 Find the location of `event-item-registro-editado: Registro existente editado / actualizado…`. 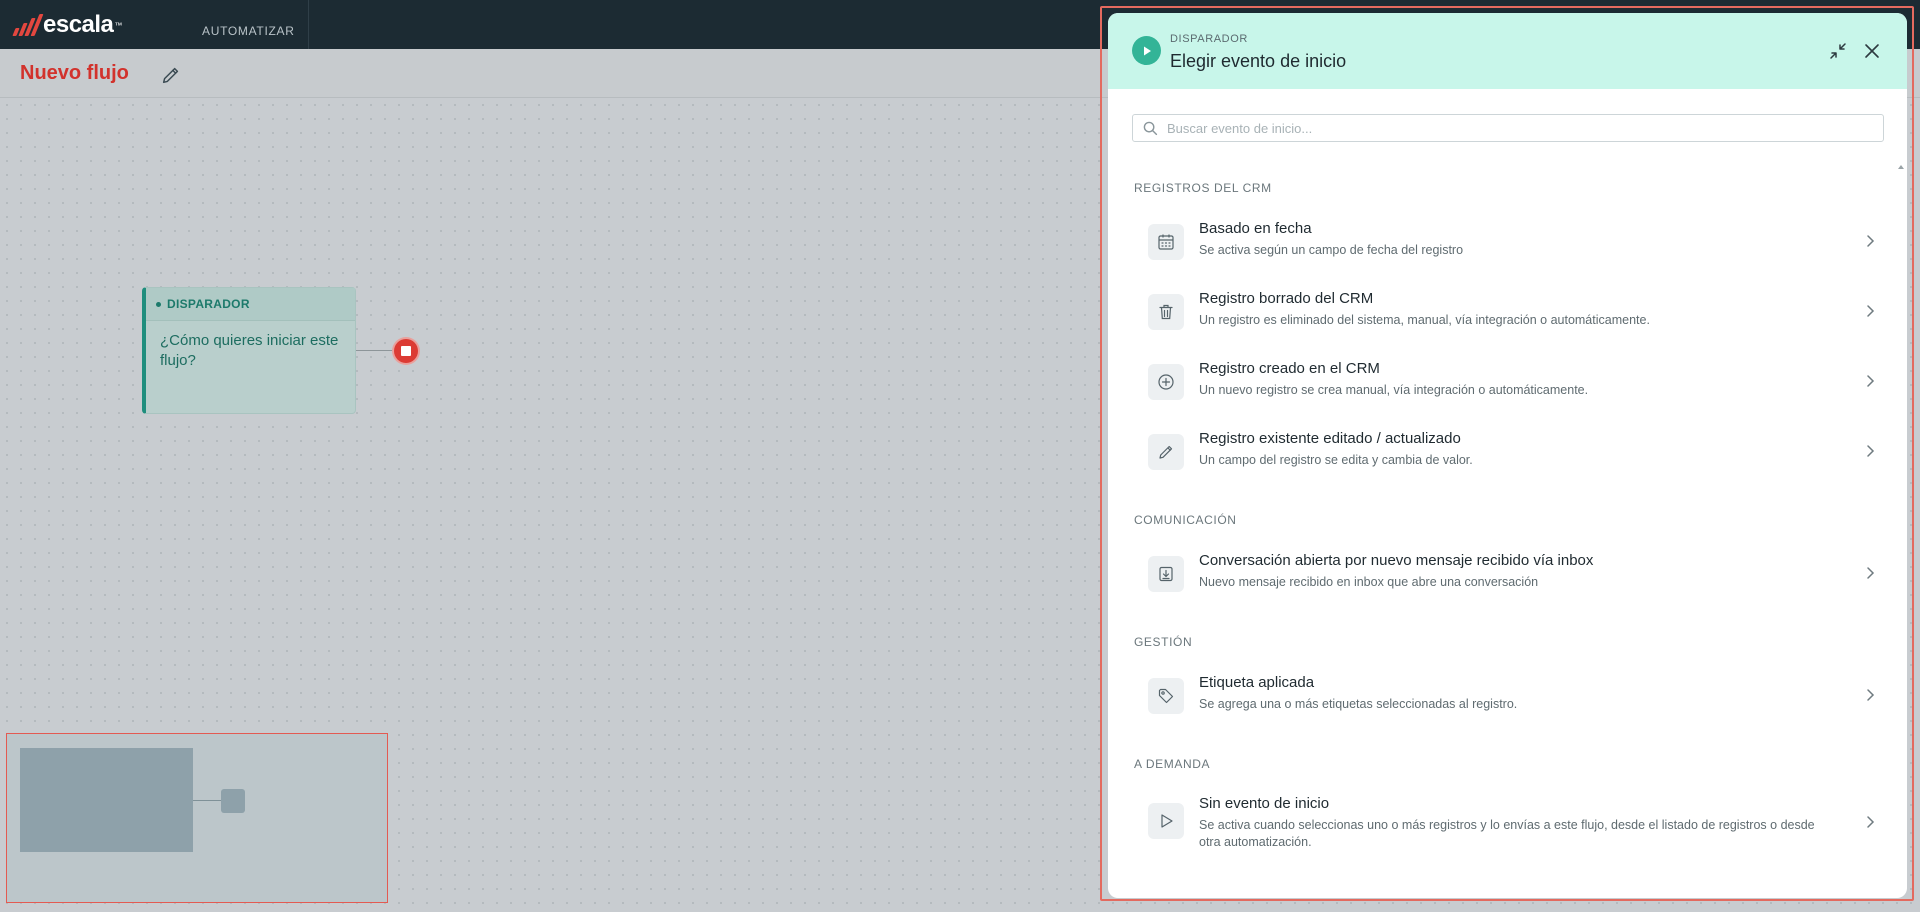

event-item-registro-editado: Registro existente editado / actualizado… is located at coordinates (1508, 451).